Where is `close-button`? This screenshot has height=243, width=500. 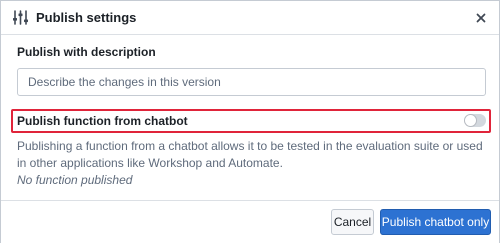
close-button is located at coordinates (481, 18).